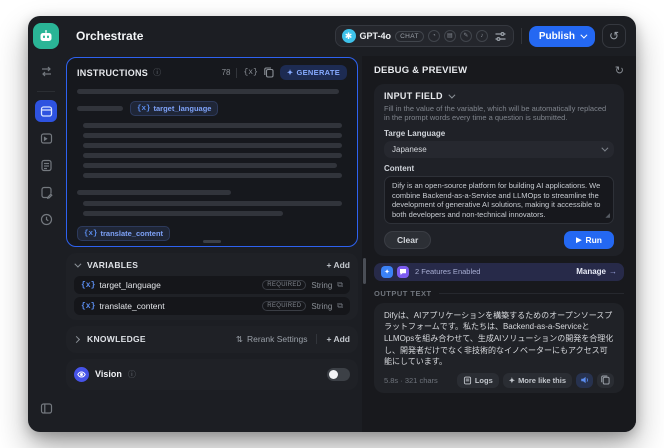 This screenshot has height=448, width=664. I want to click on instructions-title: INSTRUCTIONS, so click(113, 72).